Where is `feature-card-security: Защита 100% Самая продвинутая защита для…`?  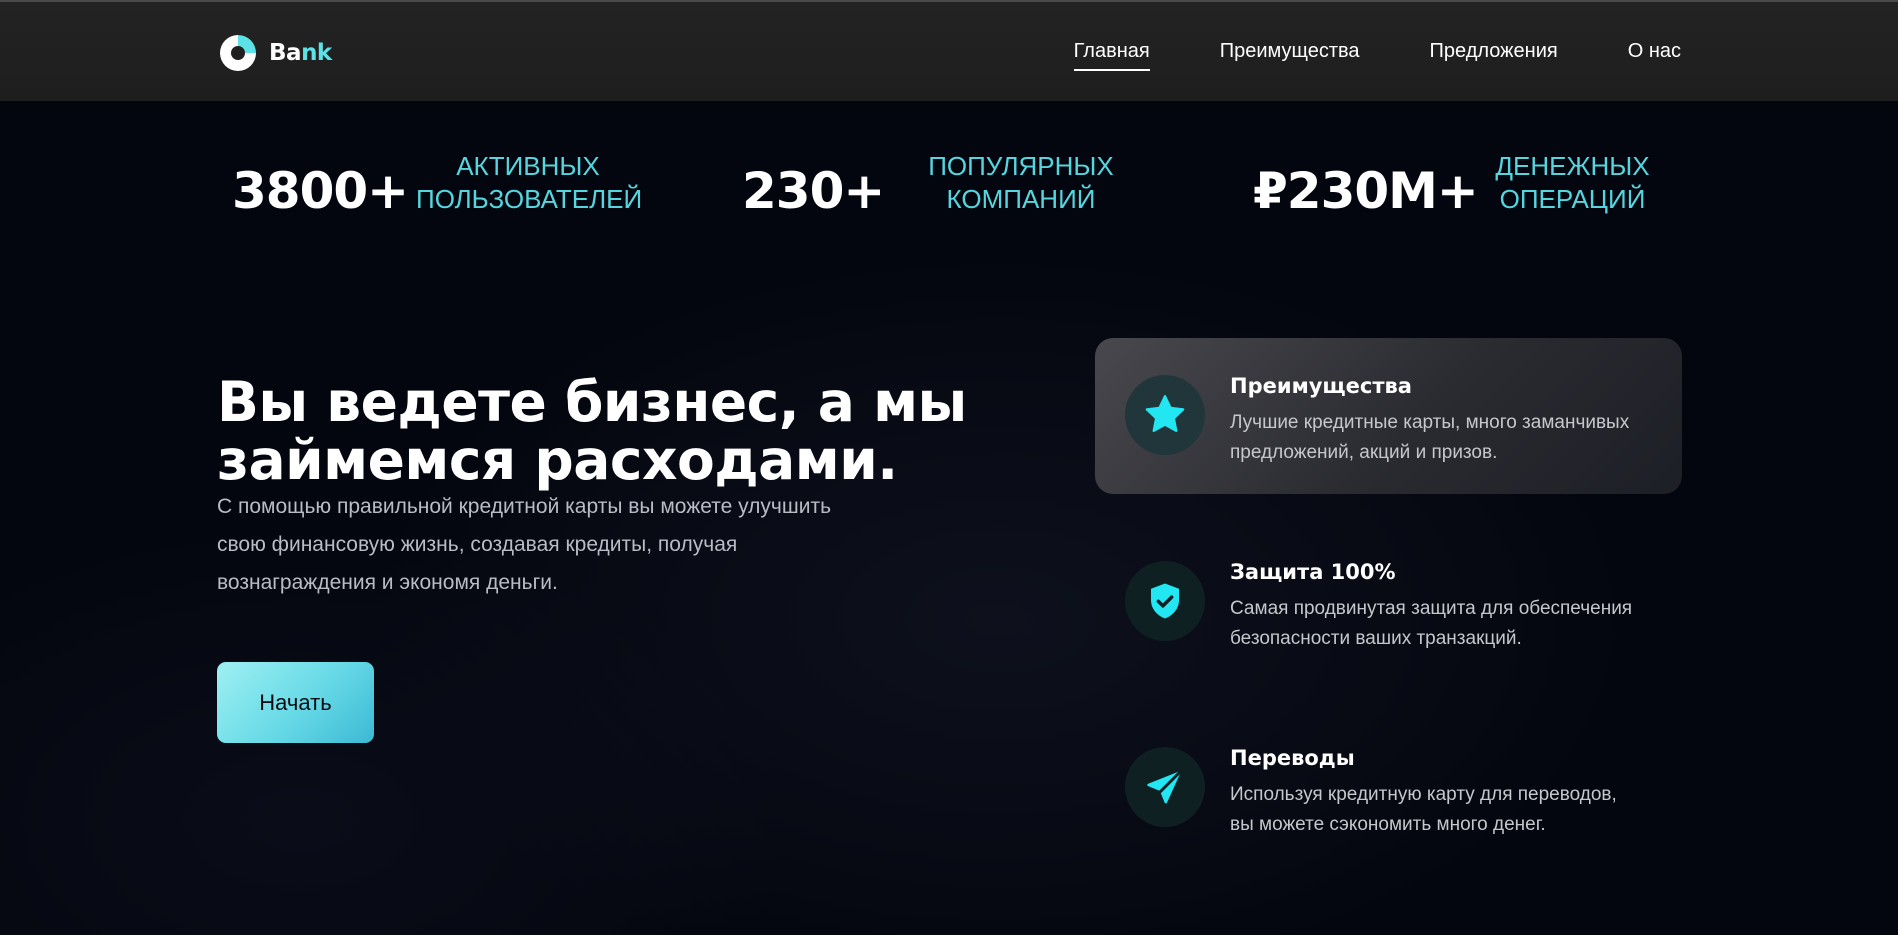 feature-card-security: Защита 100% Самая продвинутая защита для… is located at coordinates (1388, 602).